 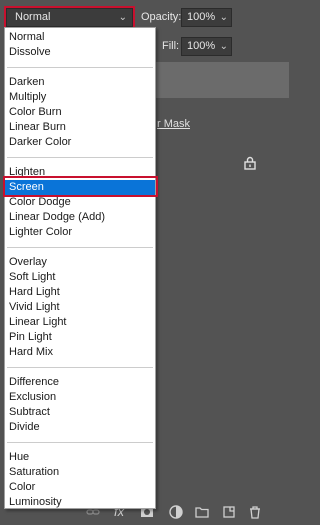 I want to click on menu-item-hard-light: Hard Light, so click(x=80, y=292).